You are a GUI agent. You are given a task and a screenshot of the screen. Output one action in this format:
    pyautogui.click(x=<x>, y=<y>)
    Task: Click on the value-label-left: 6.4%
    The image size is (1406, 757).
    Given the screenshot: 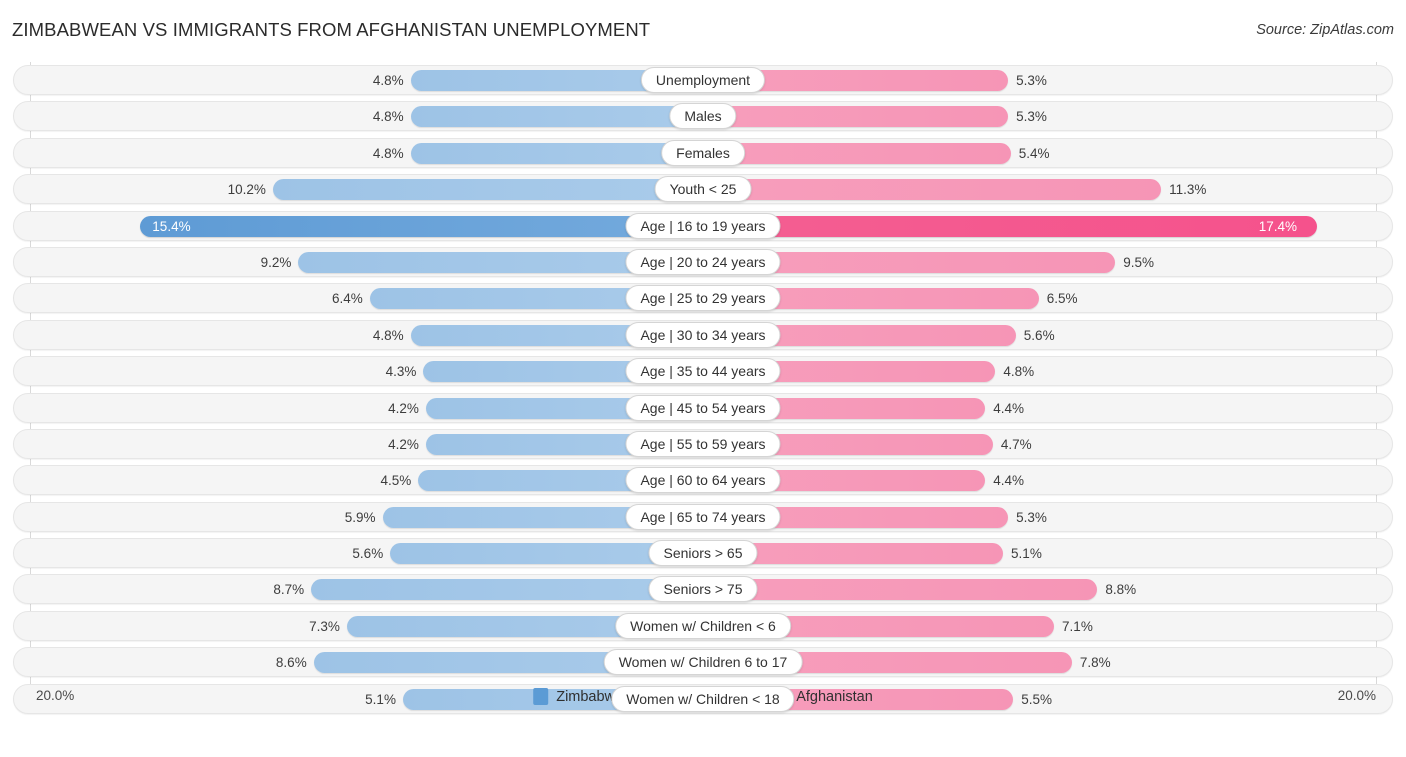 What is the action you would take?
    pyautogui.click(x=347, y=299)
    